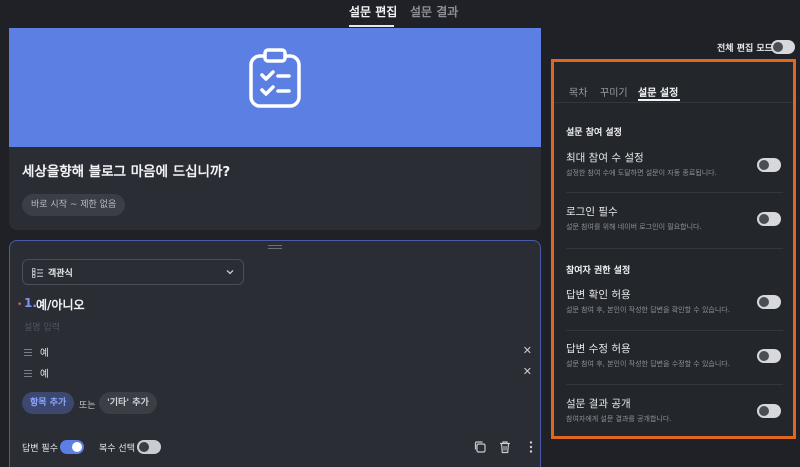 This screenshot has width=800, height=467. What do you see at coordinates (634, 227) in the screenshot?
I see `setting-description: 설문 참여를 위해 네이버 로그인이 필요합니다.` at bounding box center [634, 227].